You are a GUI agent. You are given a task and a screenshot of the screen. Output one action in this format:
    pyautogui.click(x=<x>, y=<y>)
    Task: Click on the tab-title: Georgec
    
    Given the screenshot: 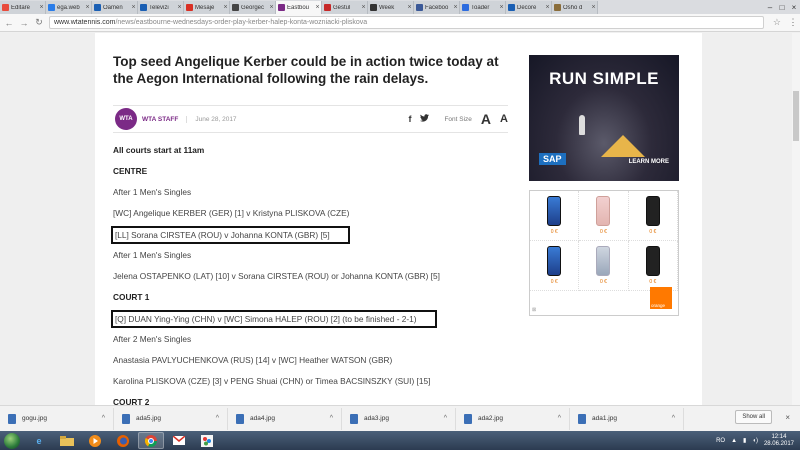 What is the action you would take?
    pyautogui.click(x=253, y=7)
    